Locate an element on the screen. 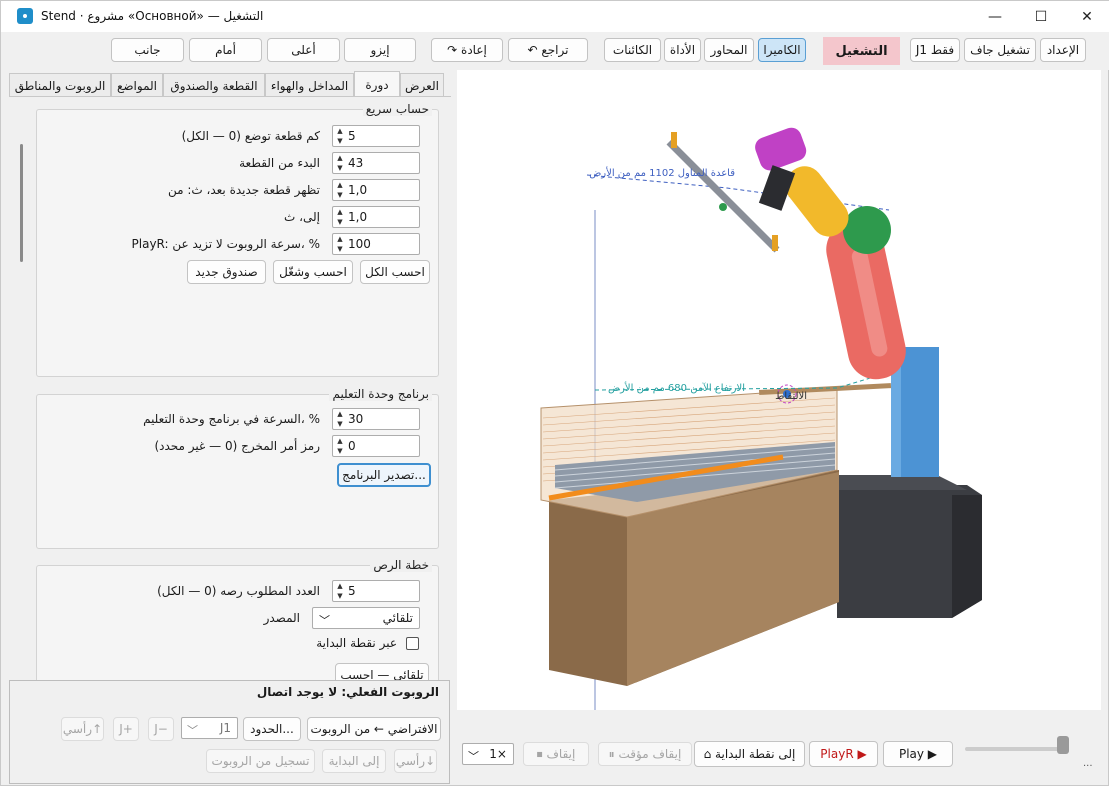 The width and height of the screenshot is (1109, 786). jog-minus-button: J− is located at coordinates (161, 729).